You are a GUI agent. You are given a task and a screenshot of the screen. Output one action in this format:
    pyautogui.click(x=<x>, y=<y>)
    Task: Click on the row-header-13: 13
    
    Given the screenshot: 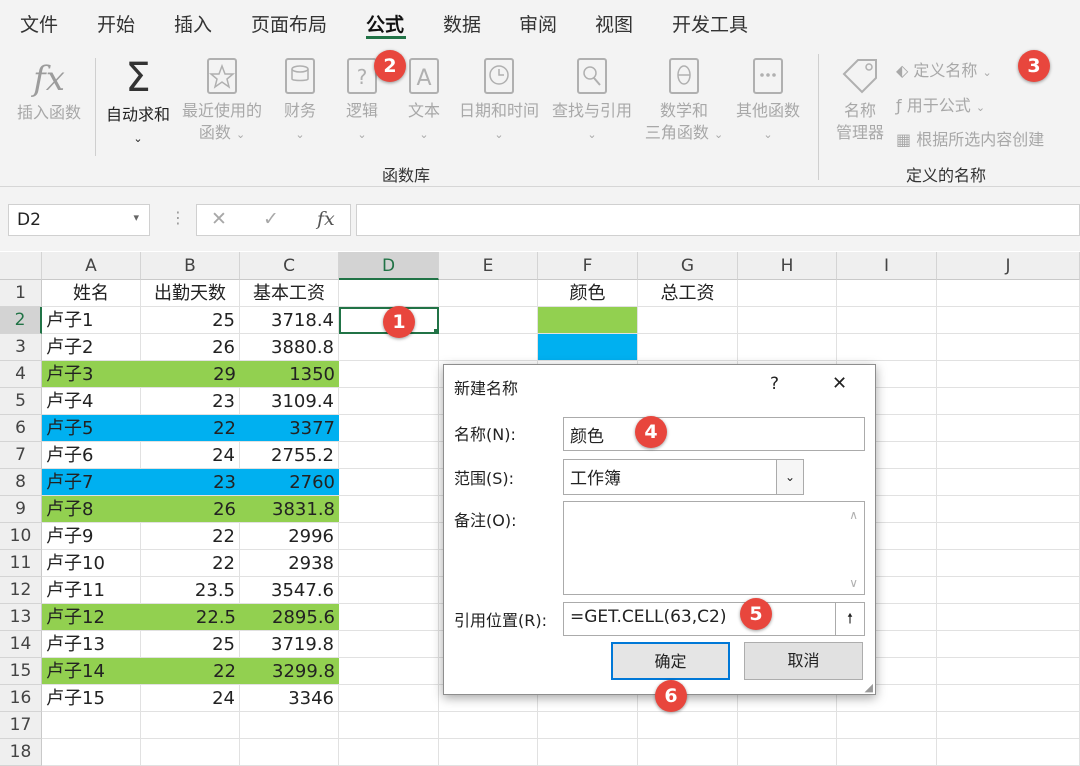 What is the action you would take?
    pyautogui.click(x=21, y=617)
    